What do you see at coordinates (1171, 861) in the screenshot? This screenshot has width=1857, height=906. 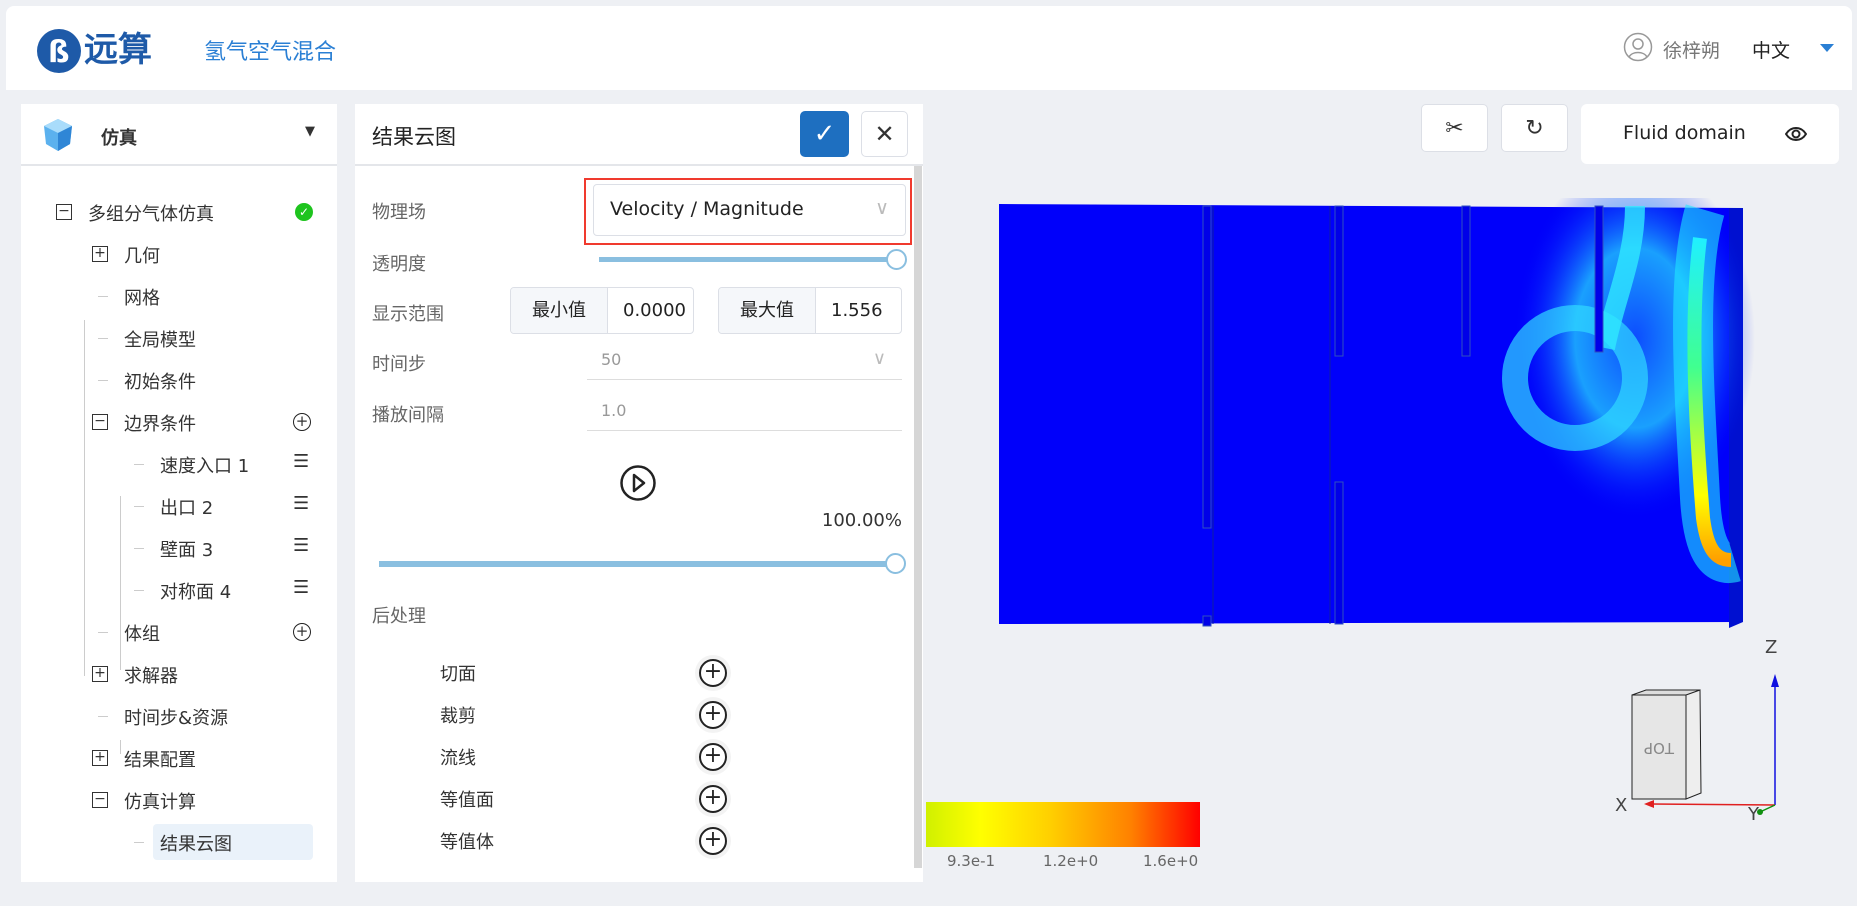 I see `legend-label: 1.6e+0` at bounding box center [1171, 861].